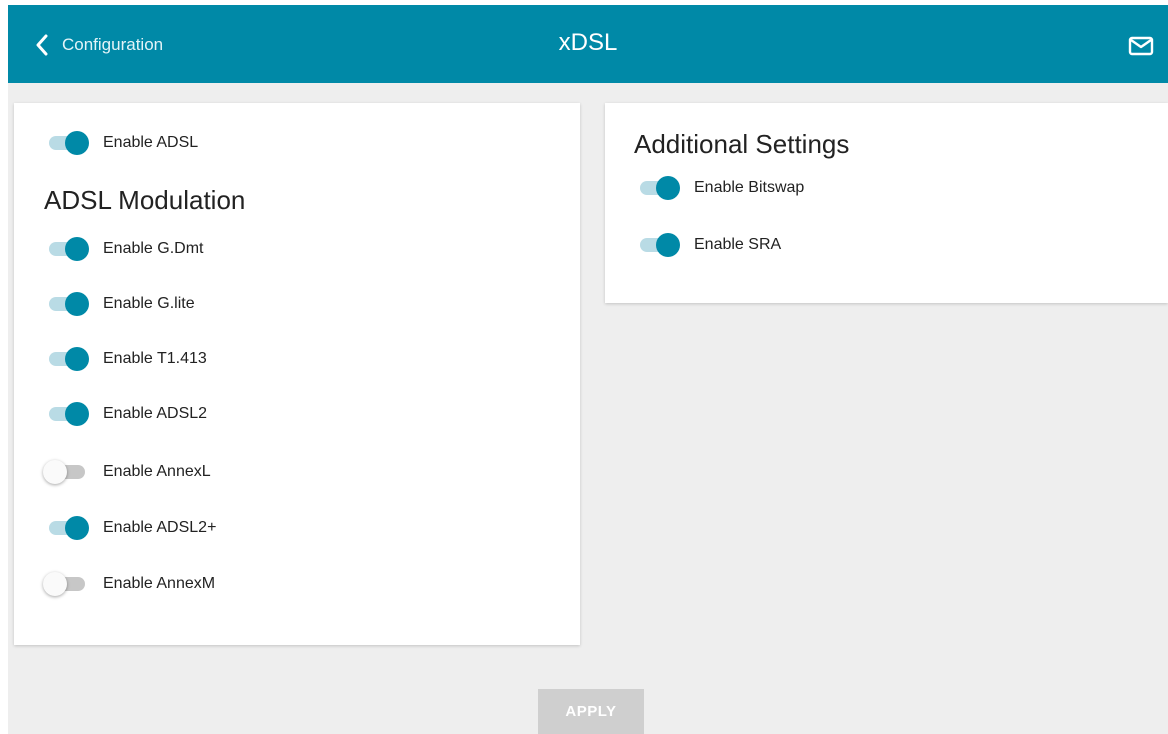 This screenshot has height=734, width=1168. I want to click on apply-button: APPLY, so click(591, 711).